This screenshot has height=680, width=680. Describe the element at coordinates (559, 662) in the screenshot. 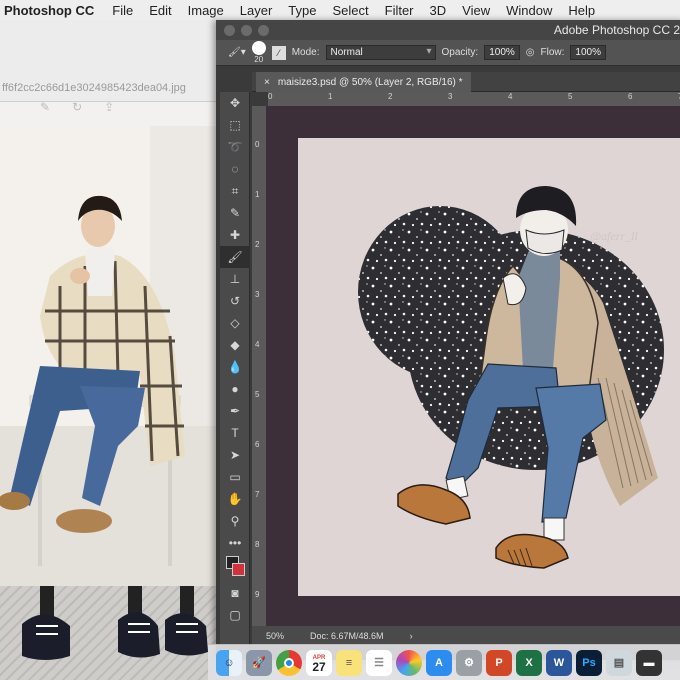

I see `word-icon: W` at that location.